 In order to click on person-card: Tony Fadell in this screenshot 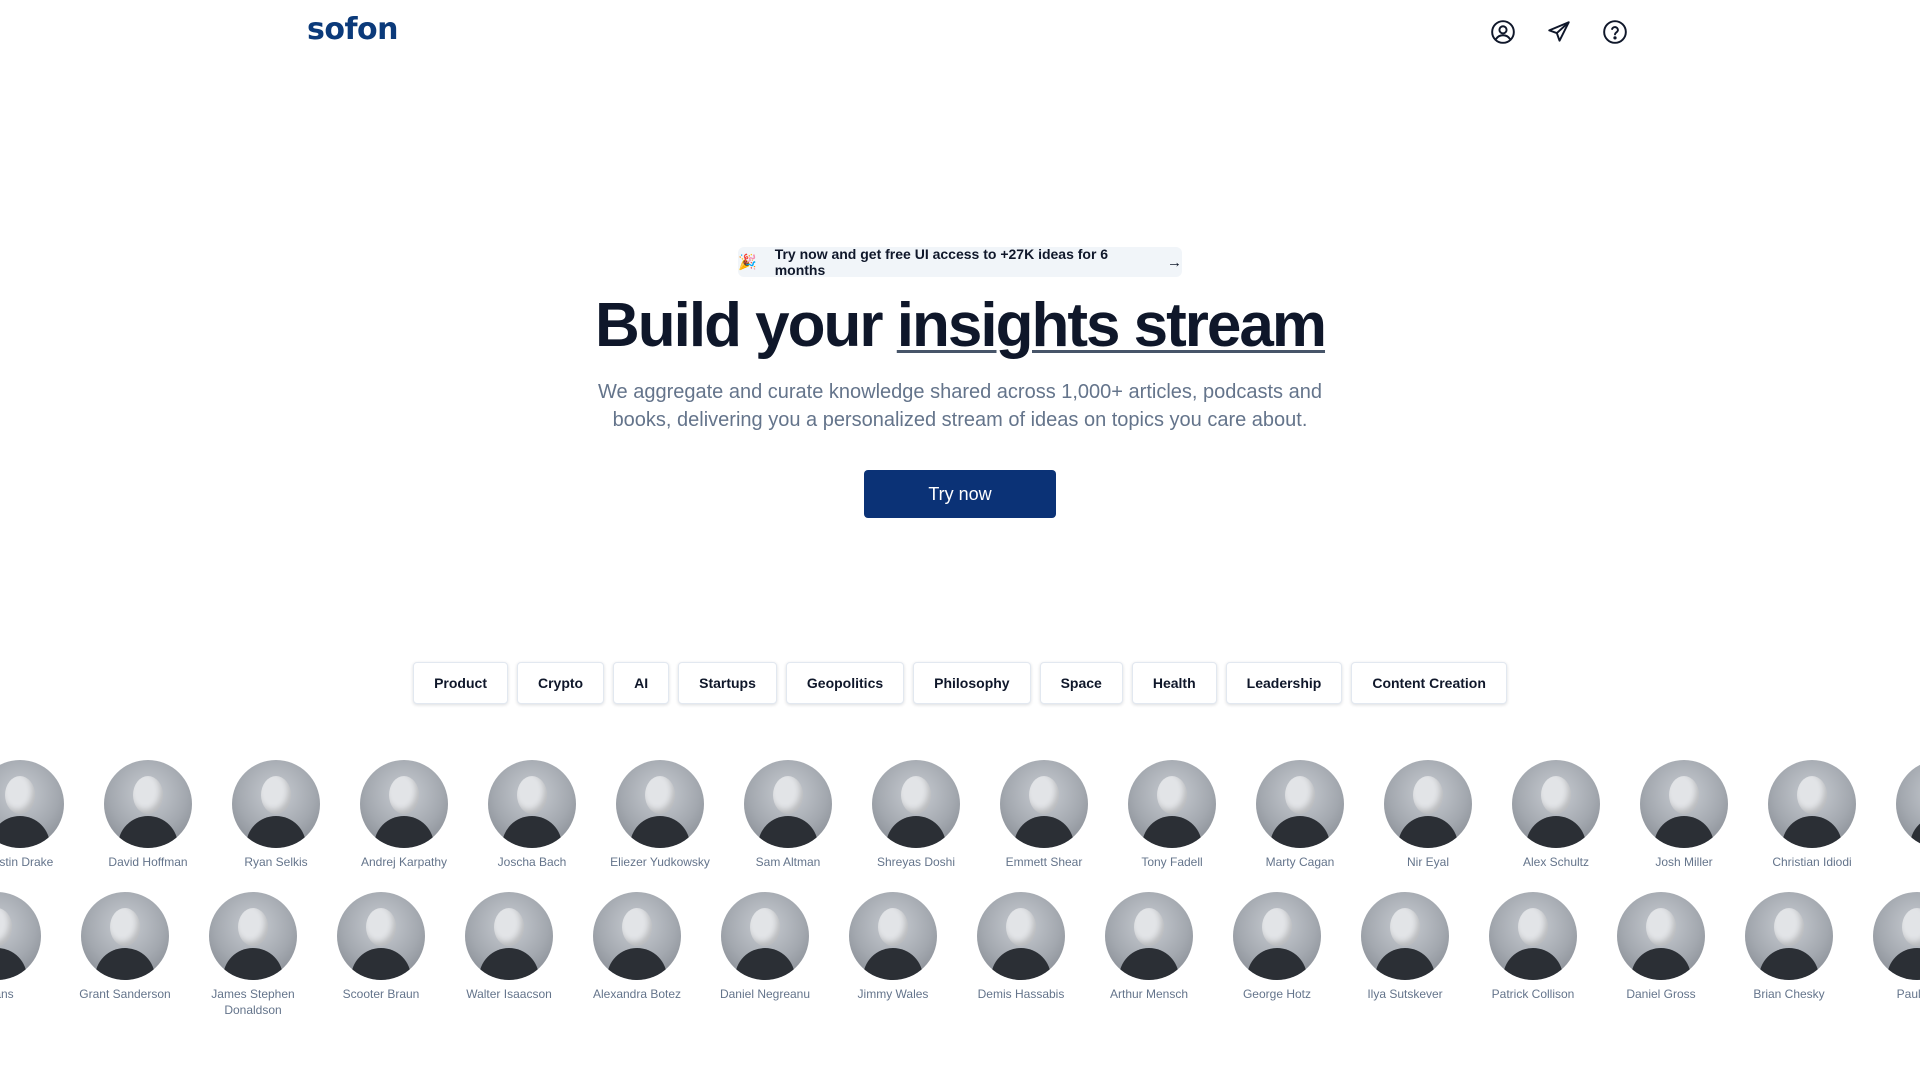, I will do `click(1172, 815)`.